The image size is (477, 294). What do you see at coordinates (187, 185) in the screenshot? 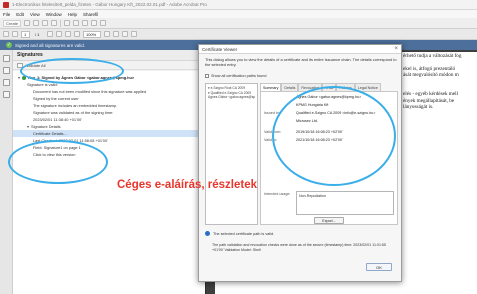
I see `overlay-caption: Céges e-aláírás, részletek` at bounding box center [187, 185].